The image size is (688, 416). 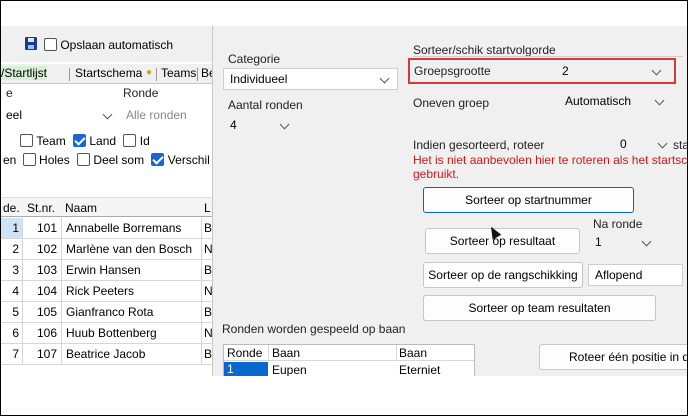 I want to click on table-row: 6 106 Huub Bottenberg N, so click(x=106, y=333).